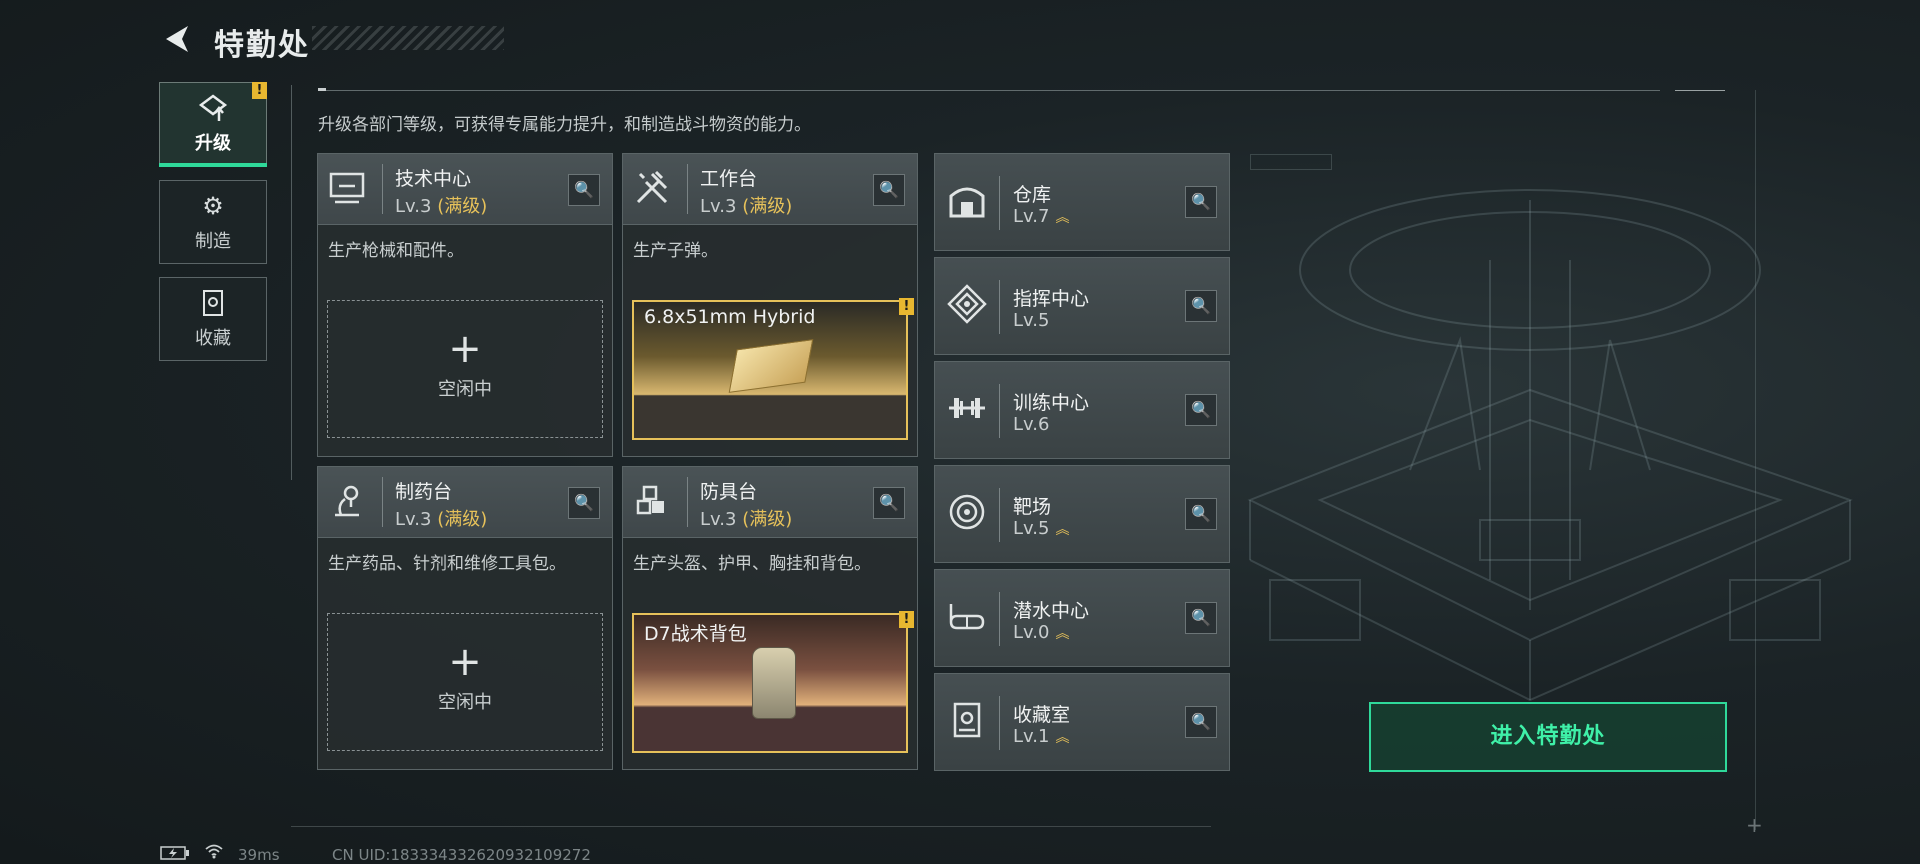 Image resolution: width=1920 pixels, height=864 pixels. I want to click on hud-line-vertical, so click(1755, 460).